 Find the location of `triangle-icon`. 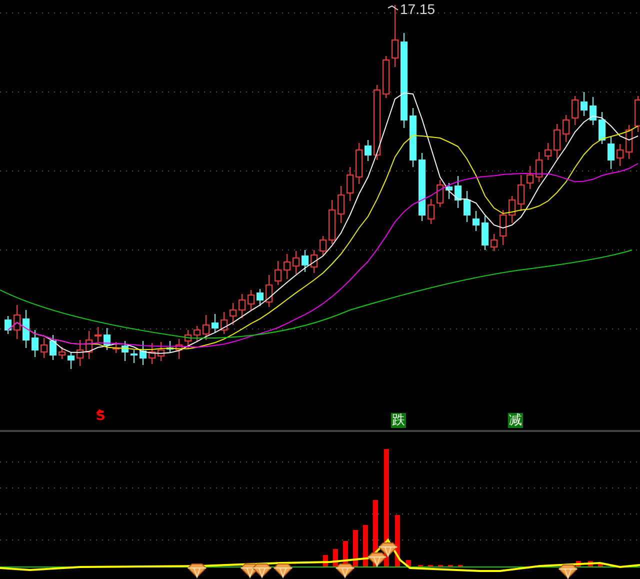

triangle-icon is located at coordinates (99, 411).